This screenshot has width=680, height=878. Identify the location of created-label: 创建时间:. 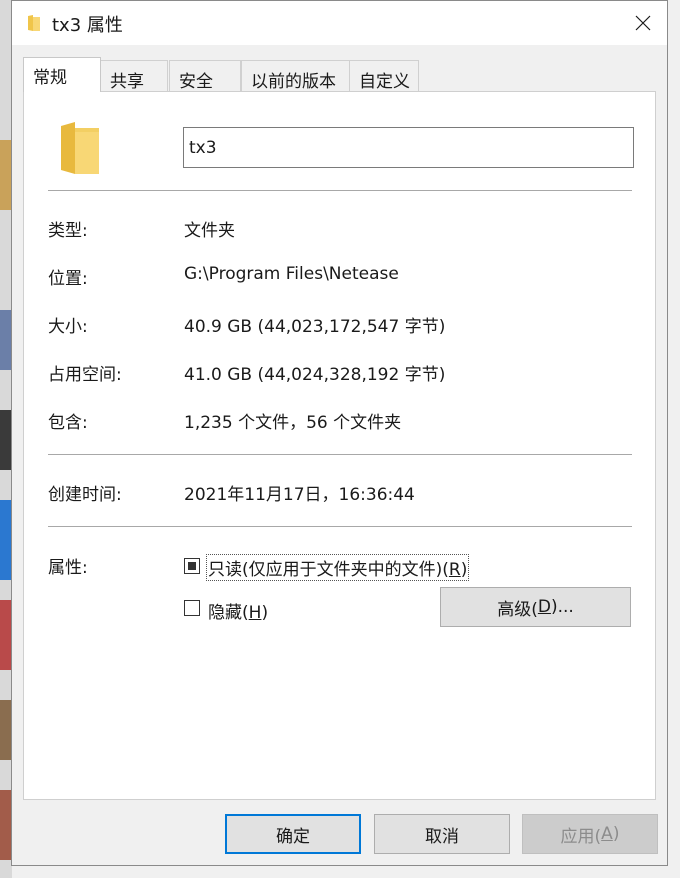
(85, 495).